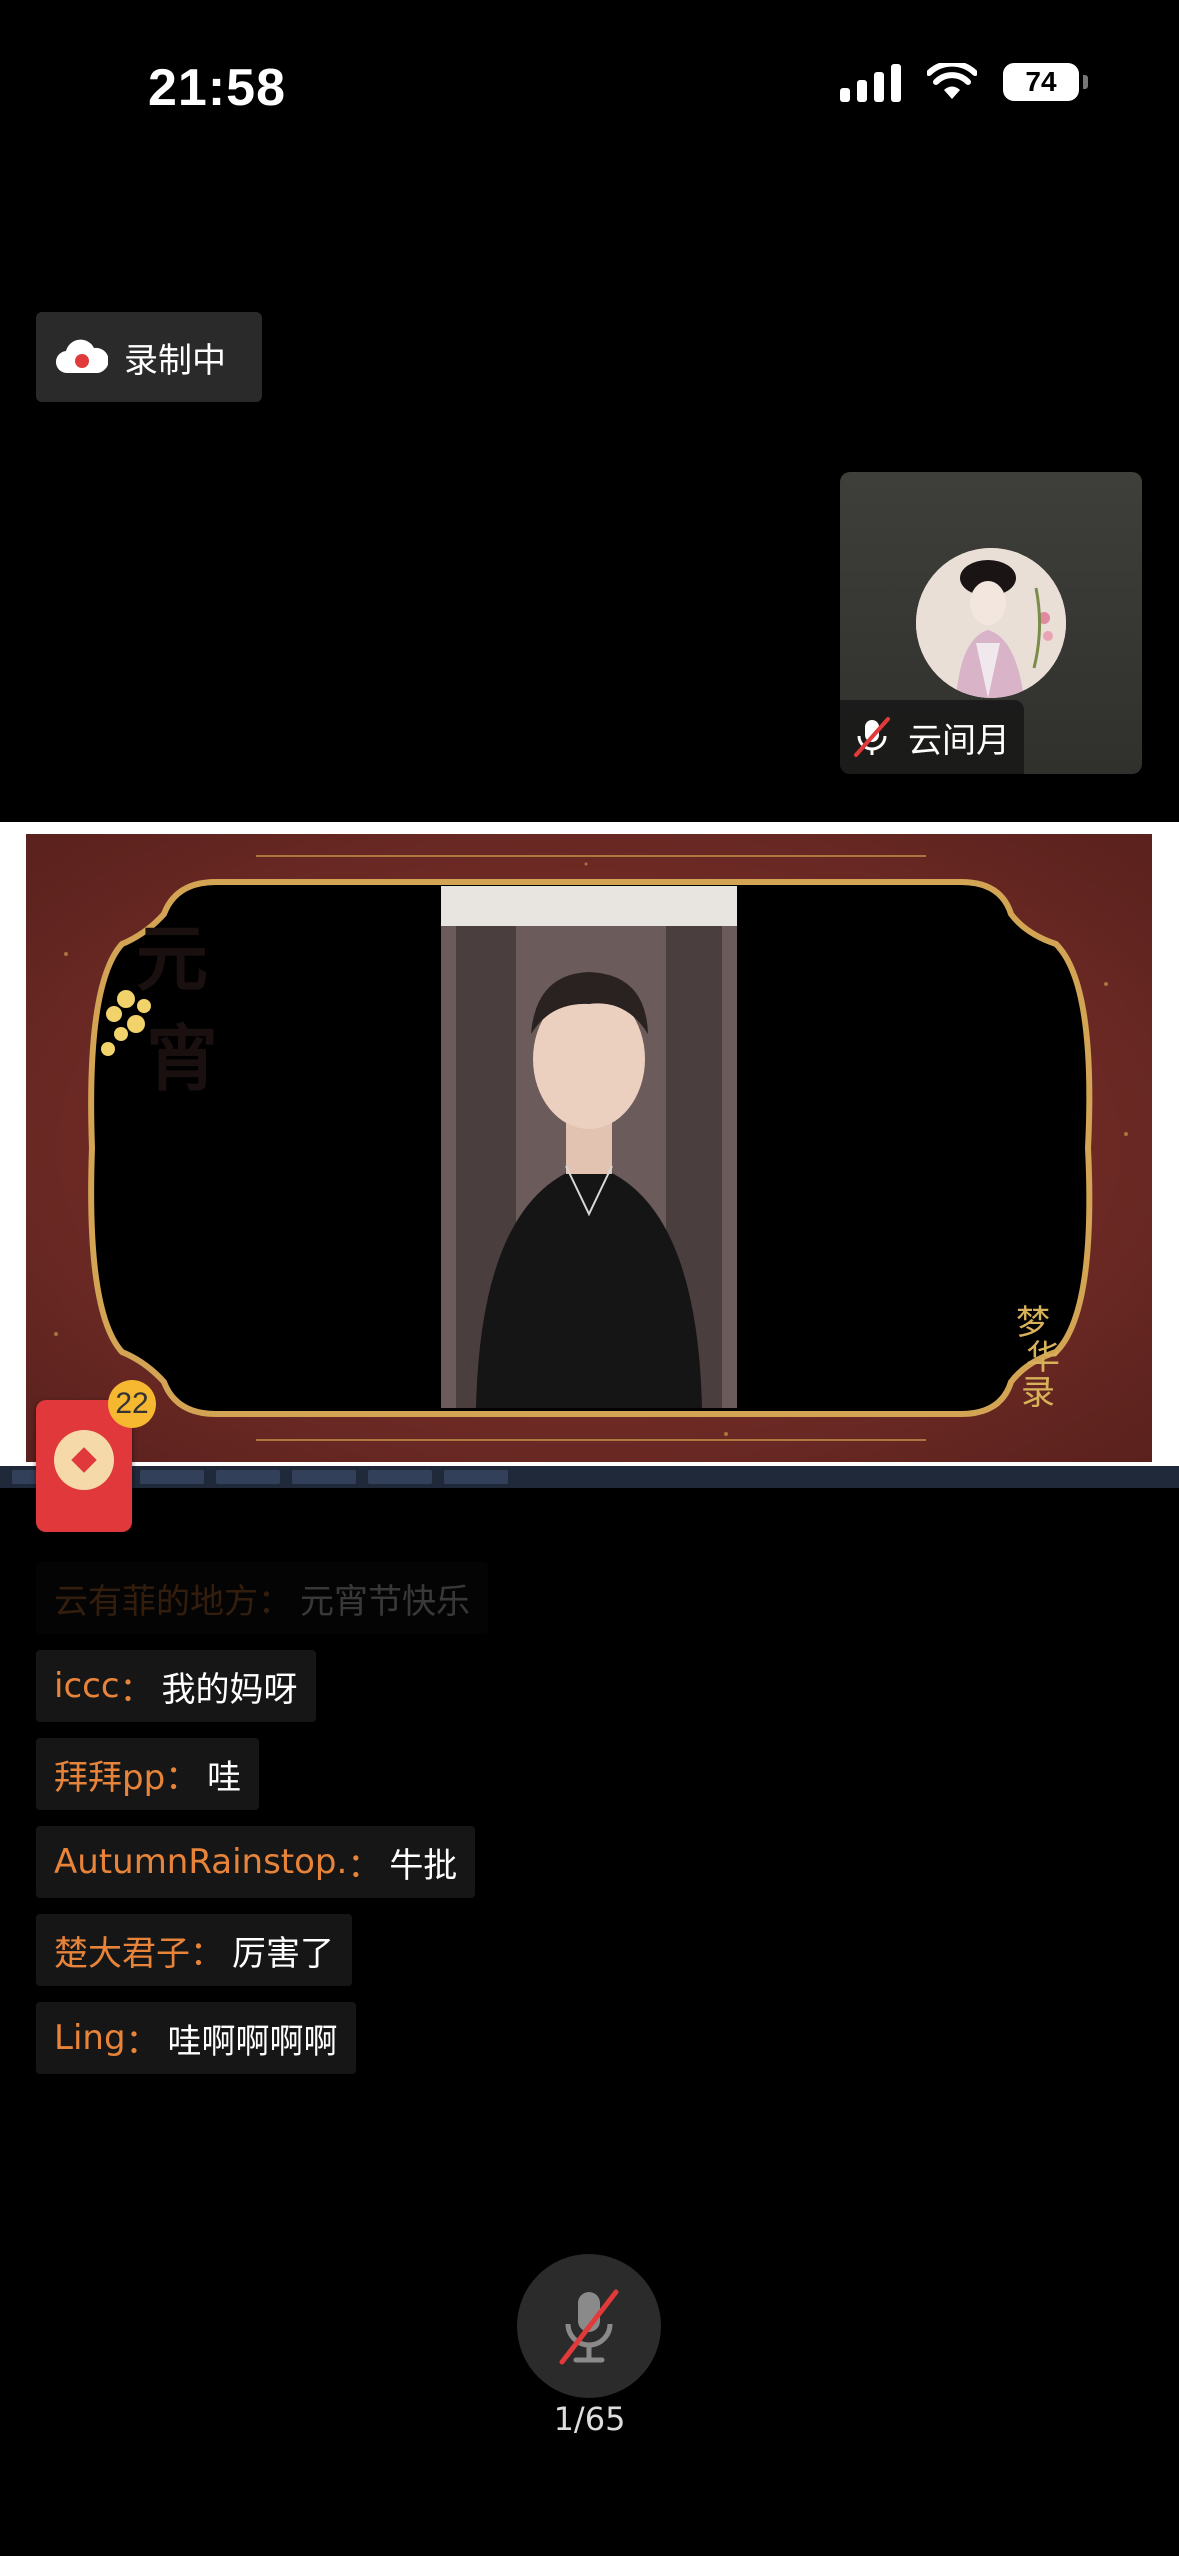  I want to click on participant-name-bar: 云间月, so click(932, 737).